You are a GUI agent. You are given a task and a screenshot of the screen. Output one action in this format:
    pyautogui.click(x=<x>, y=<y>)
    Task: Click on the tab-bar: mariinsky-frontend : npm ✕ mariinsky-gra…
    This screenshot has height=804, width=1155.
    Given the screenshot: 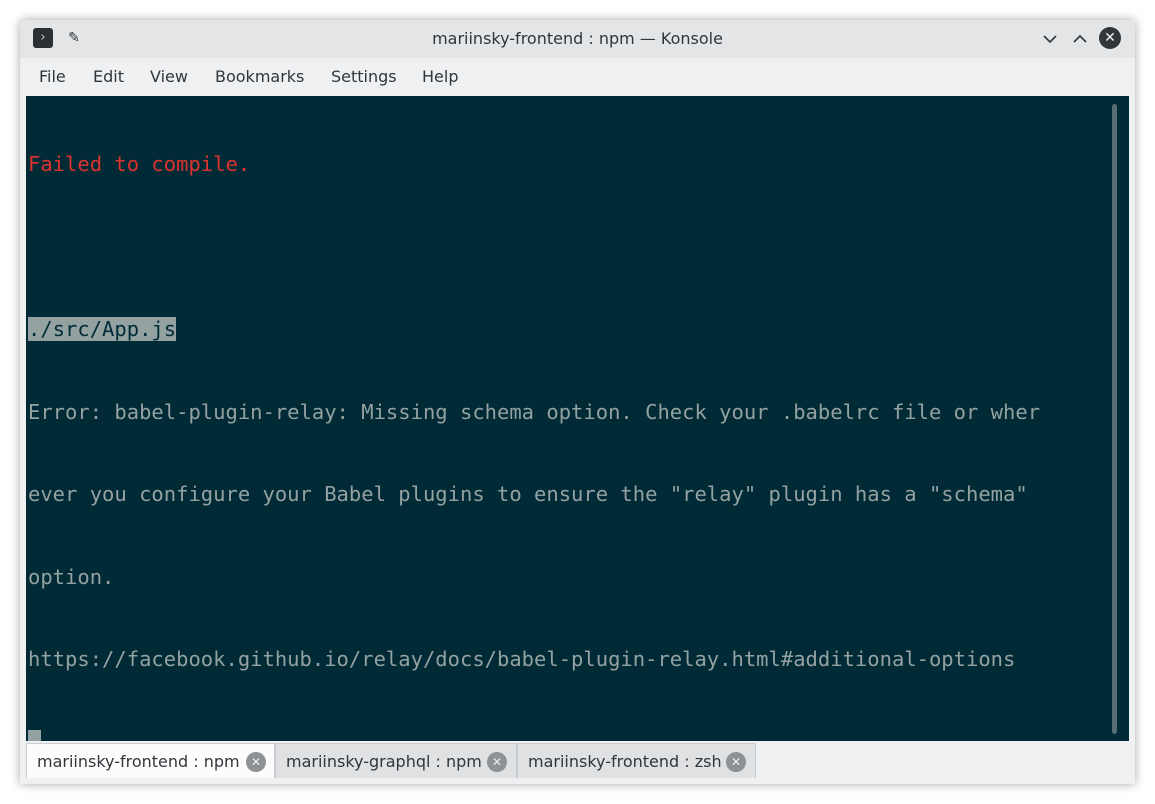 What is the action you would take?
    pyautogui.click(x=577, y=762)
    